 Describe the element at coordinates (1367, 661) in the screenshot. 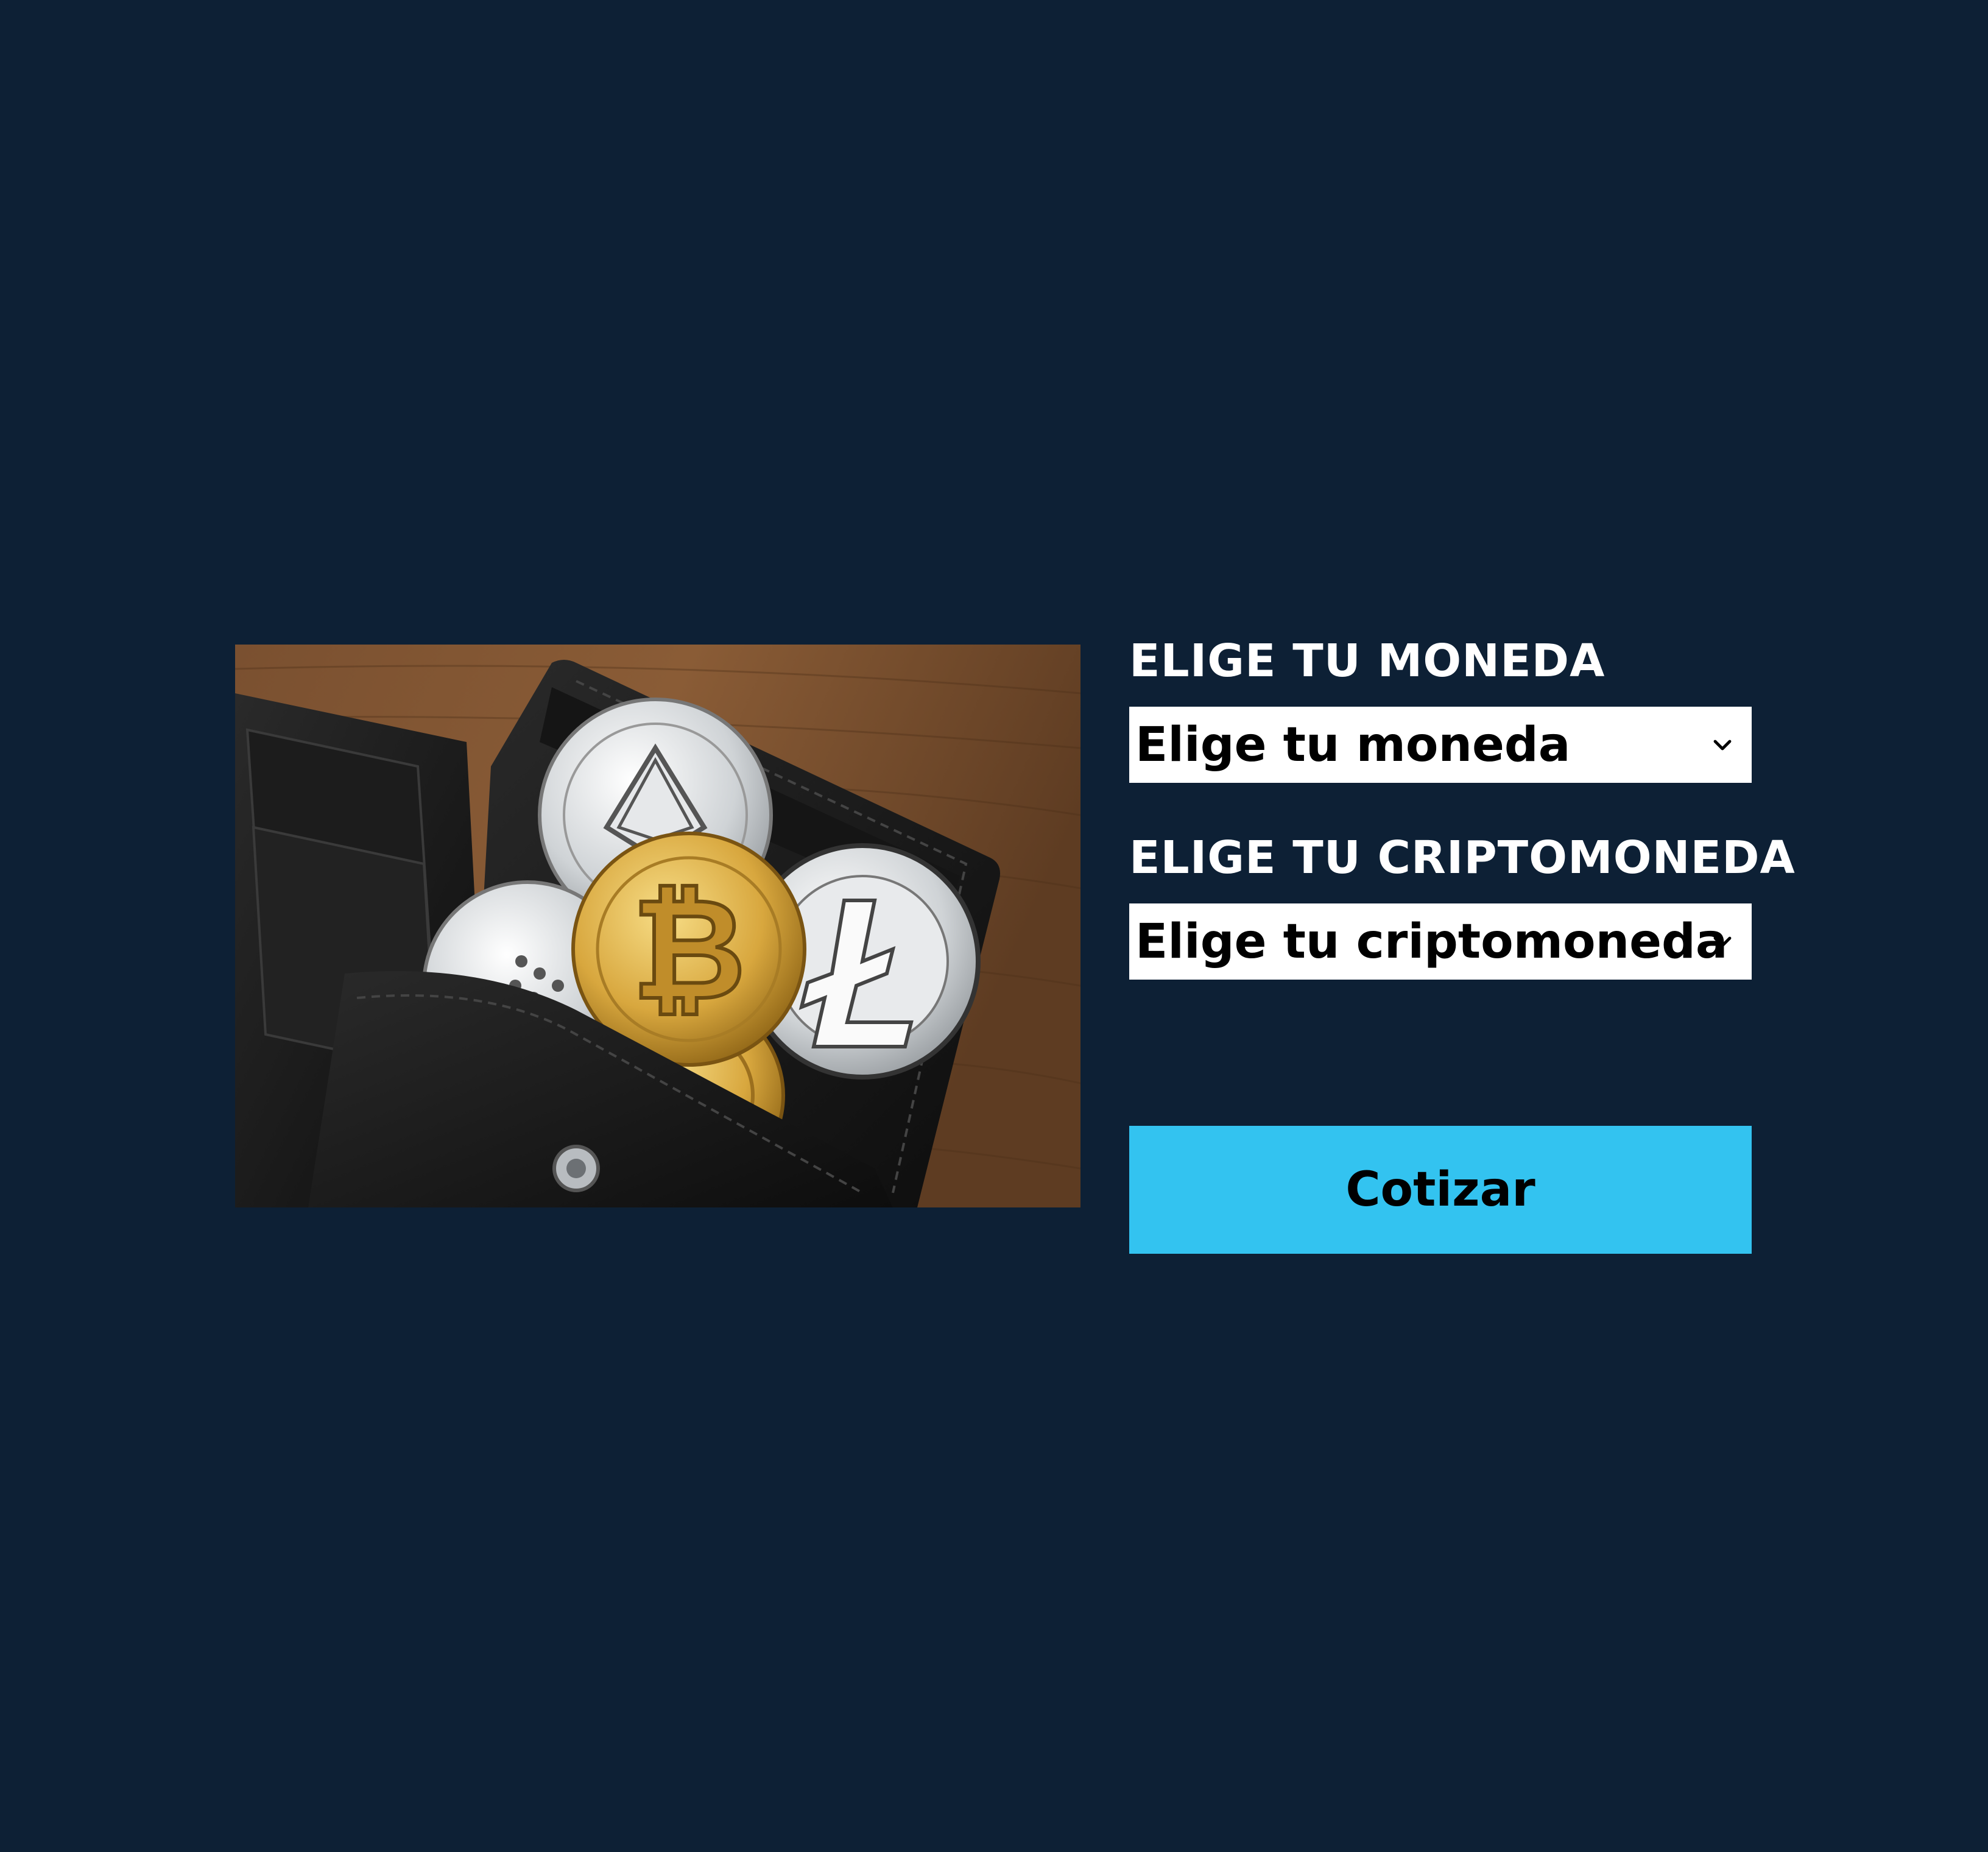

I see `currency-label: ELIGE TU MONEDA` at that location.